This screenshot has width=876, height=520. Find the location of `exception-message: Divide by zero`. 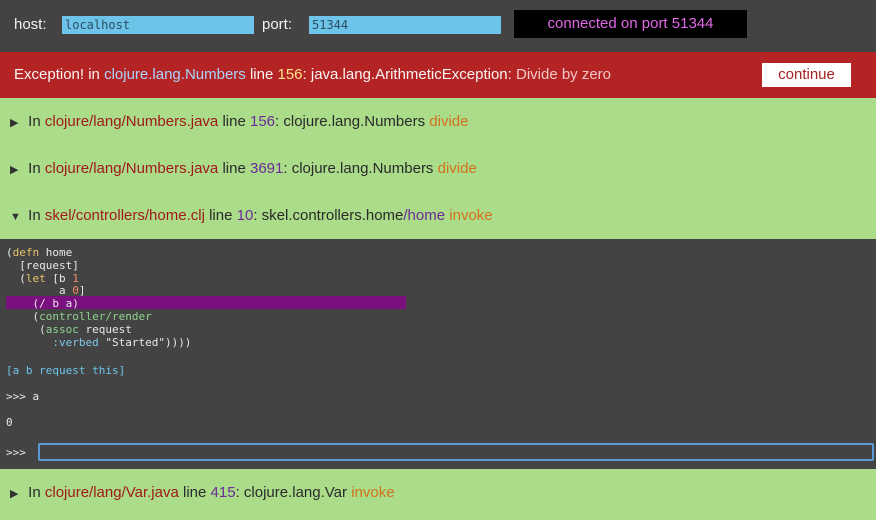

exception-message: Divide by zero is located at coordinates (563, 74).